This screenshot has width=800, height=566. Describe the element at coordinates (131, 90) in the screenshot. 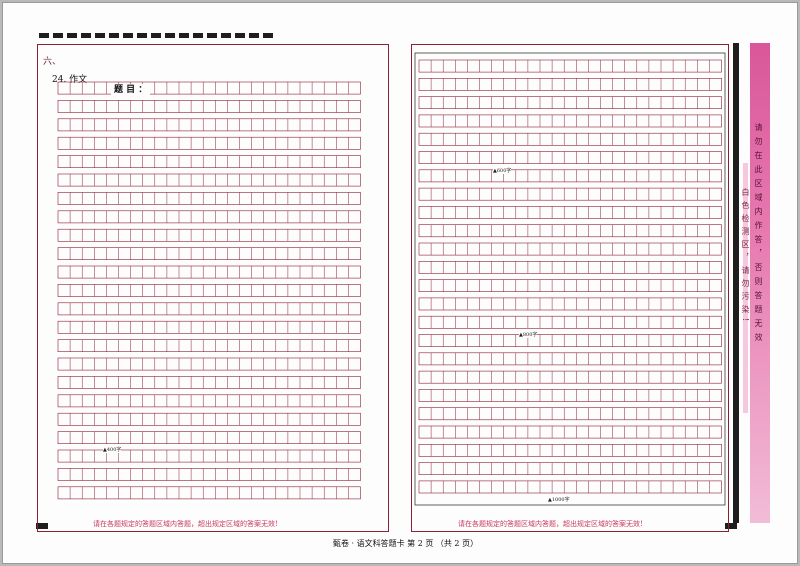

I see `essay-title-label: 题 目 ：` at that location.